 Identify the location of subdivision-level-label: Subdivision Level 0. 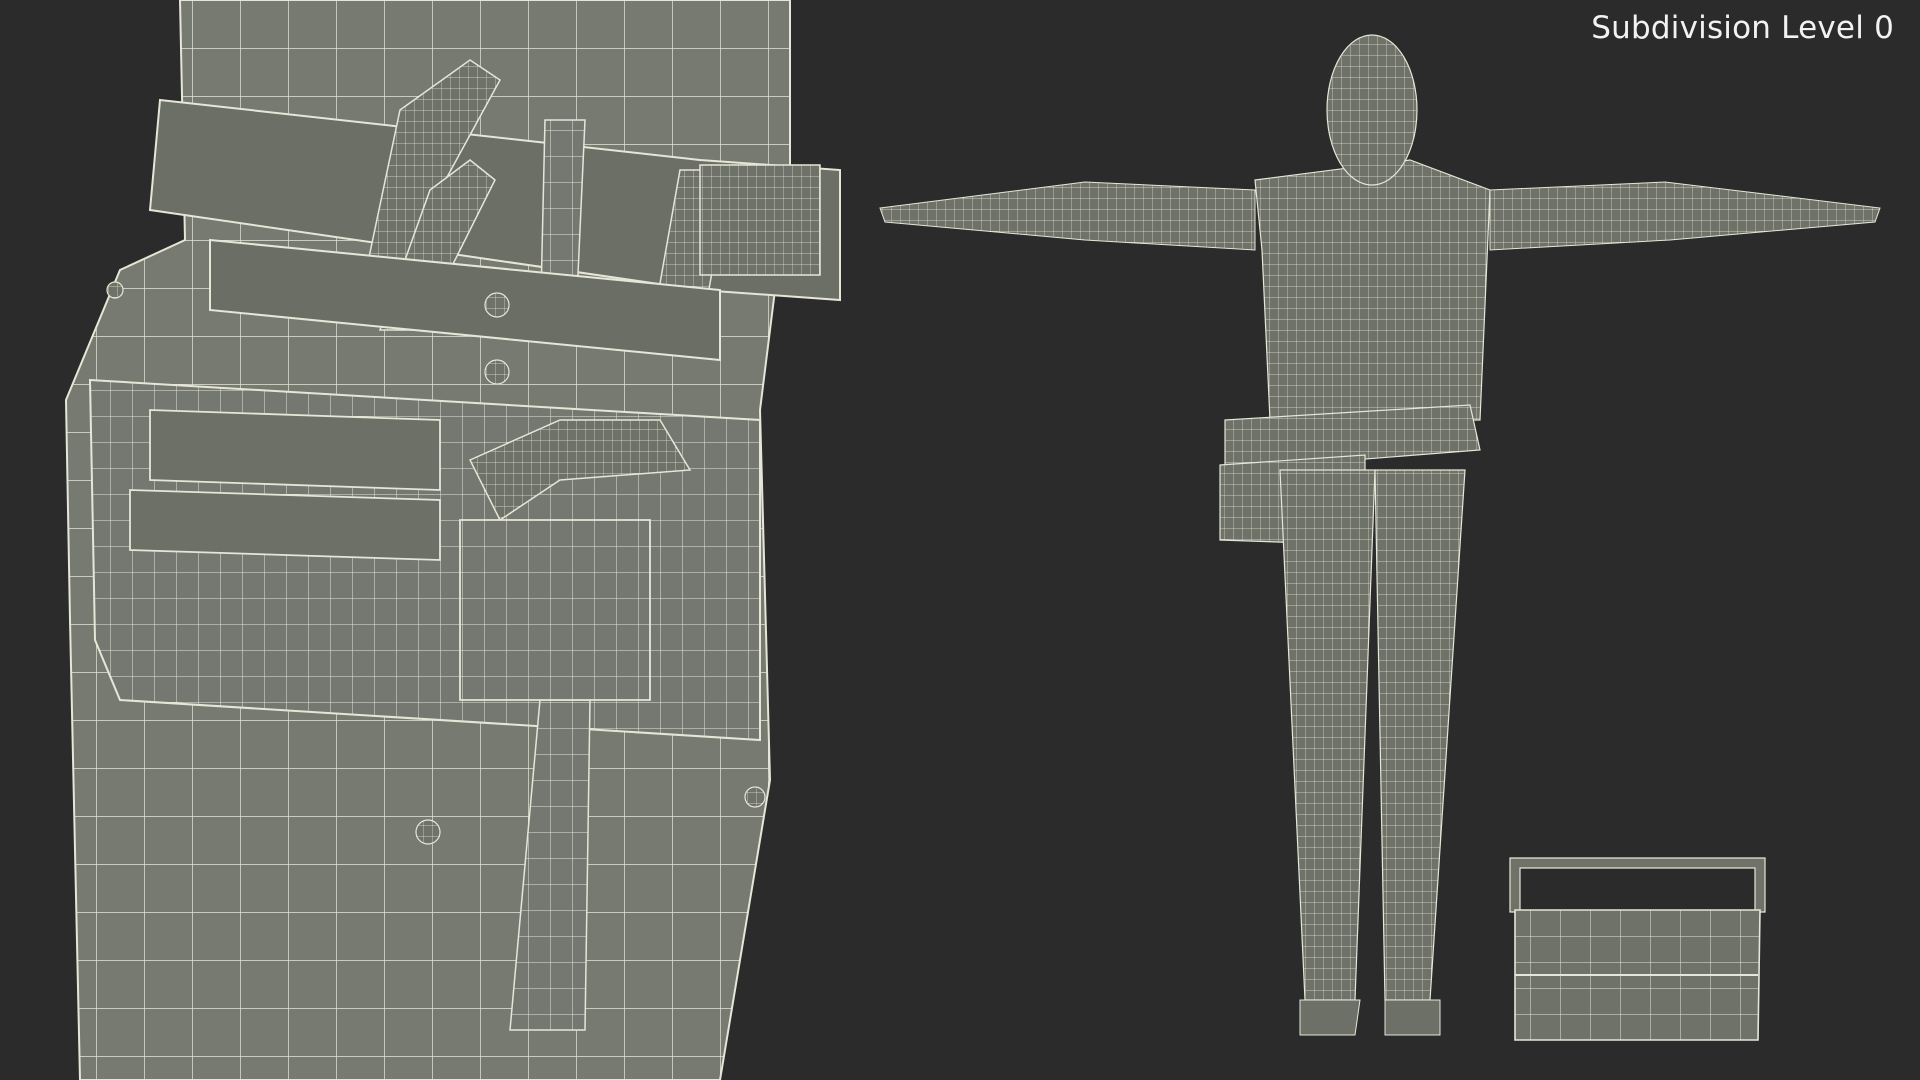
(1742, 28).